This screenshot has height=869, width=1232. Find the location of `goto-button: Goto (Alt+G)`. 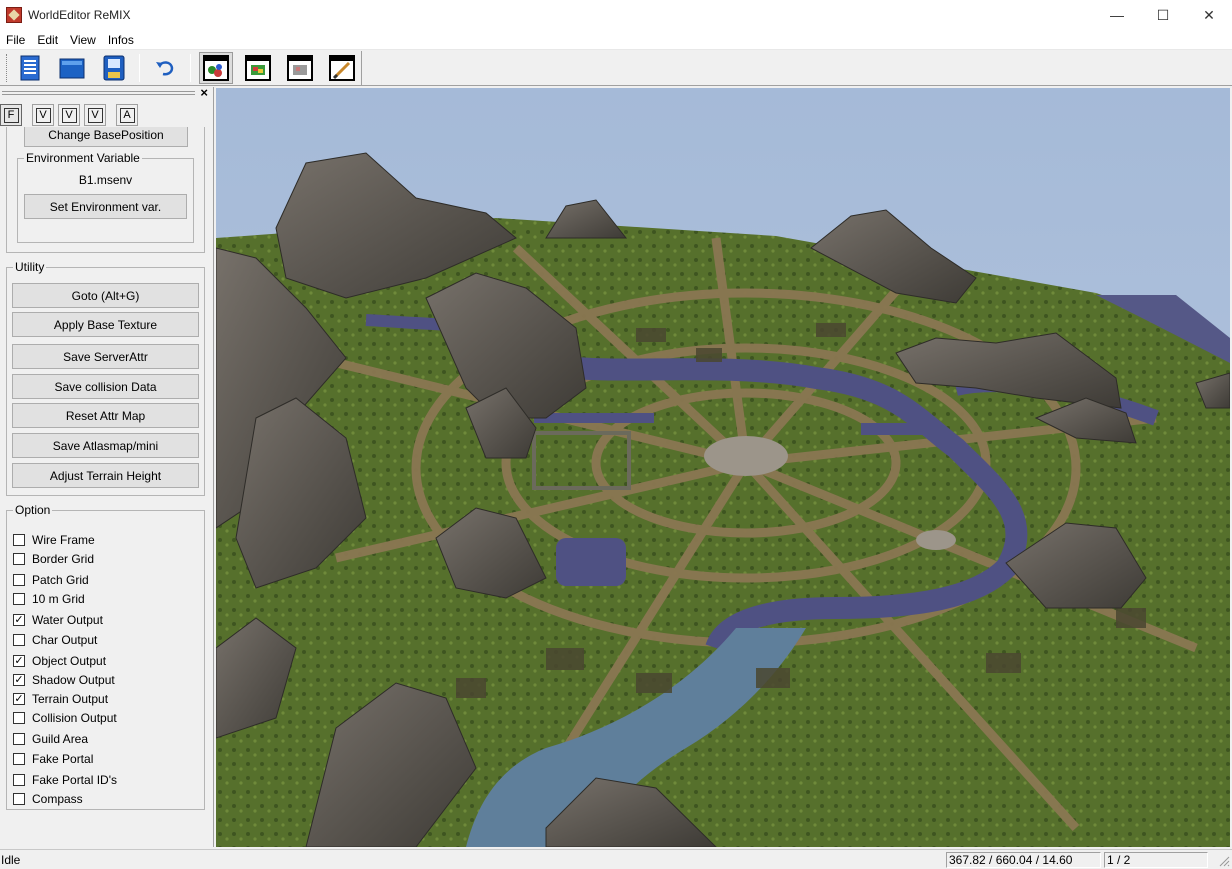

goto-button: Goto (Alt+G) is located at coordinates (105, 295).